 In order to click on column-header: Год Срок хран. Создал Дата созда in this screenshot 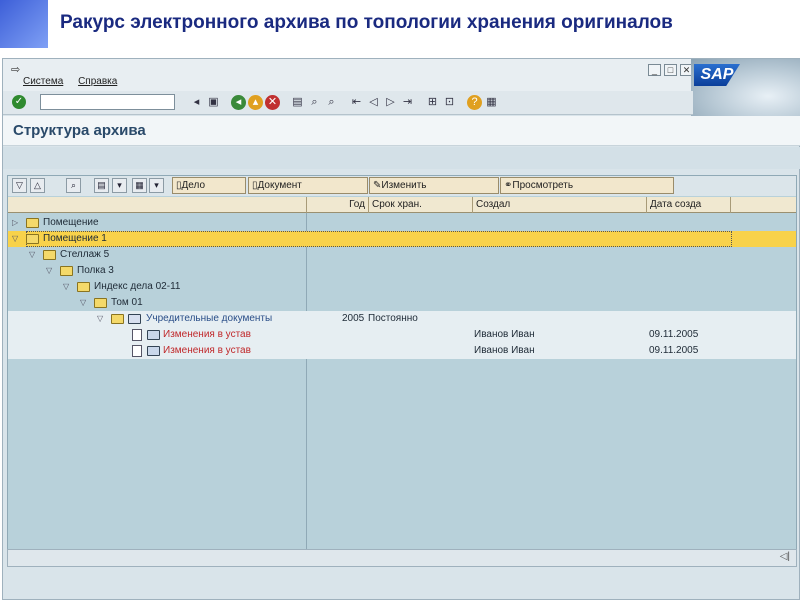, I will do `click(402, 205)`.